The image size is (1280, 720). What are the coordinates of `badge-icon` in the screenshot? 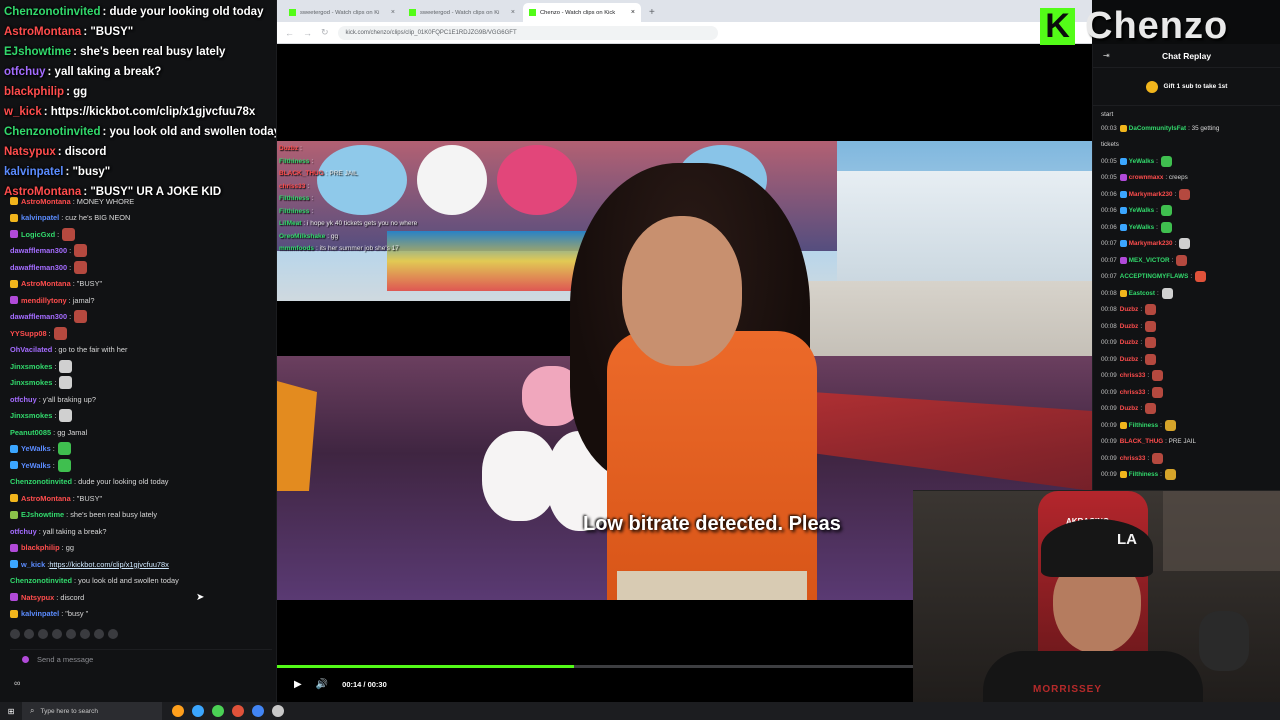 It's located at (14, 613).